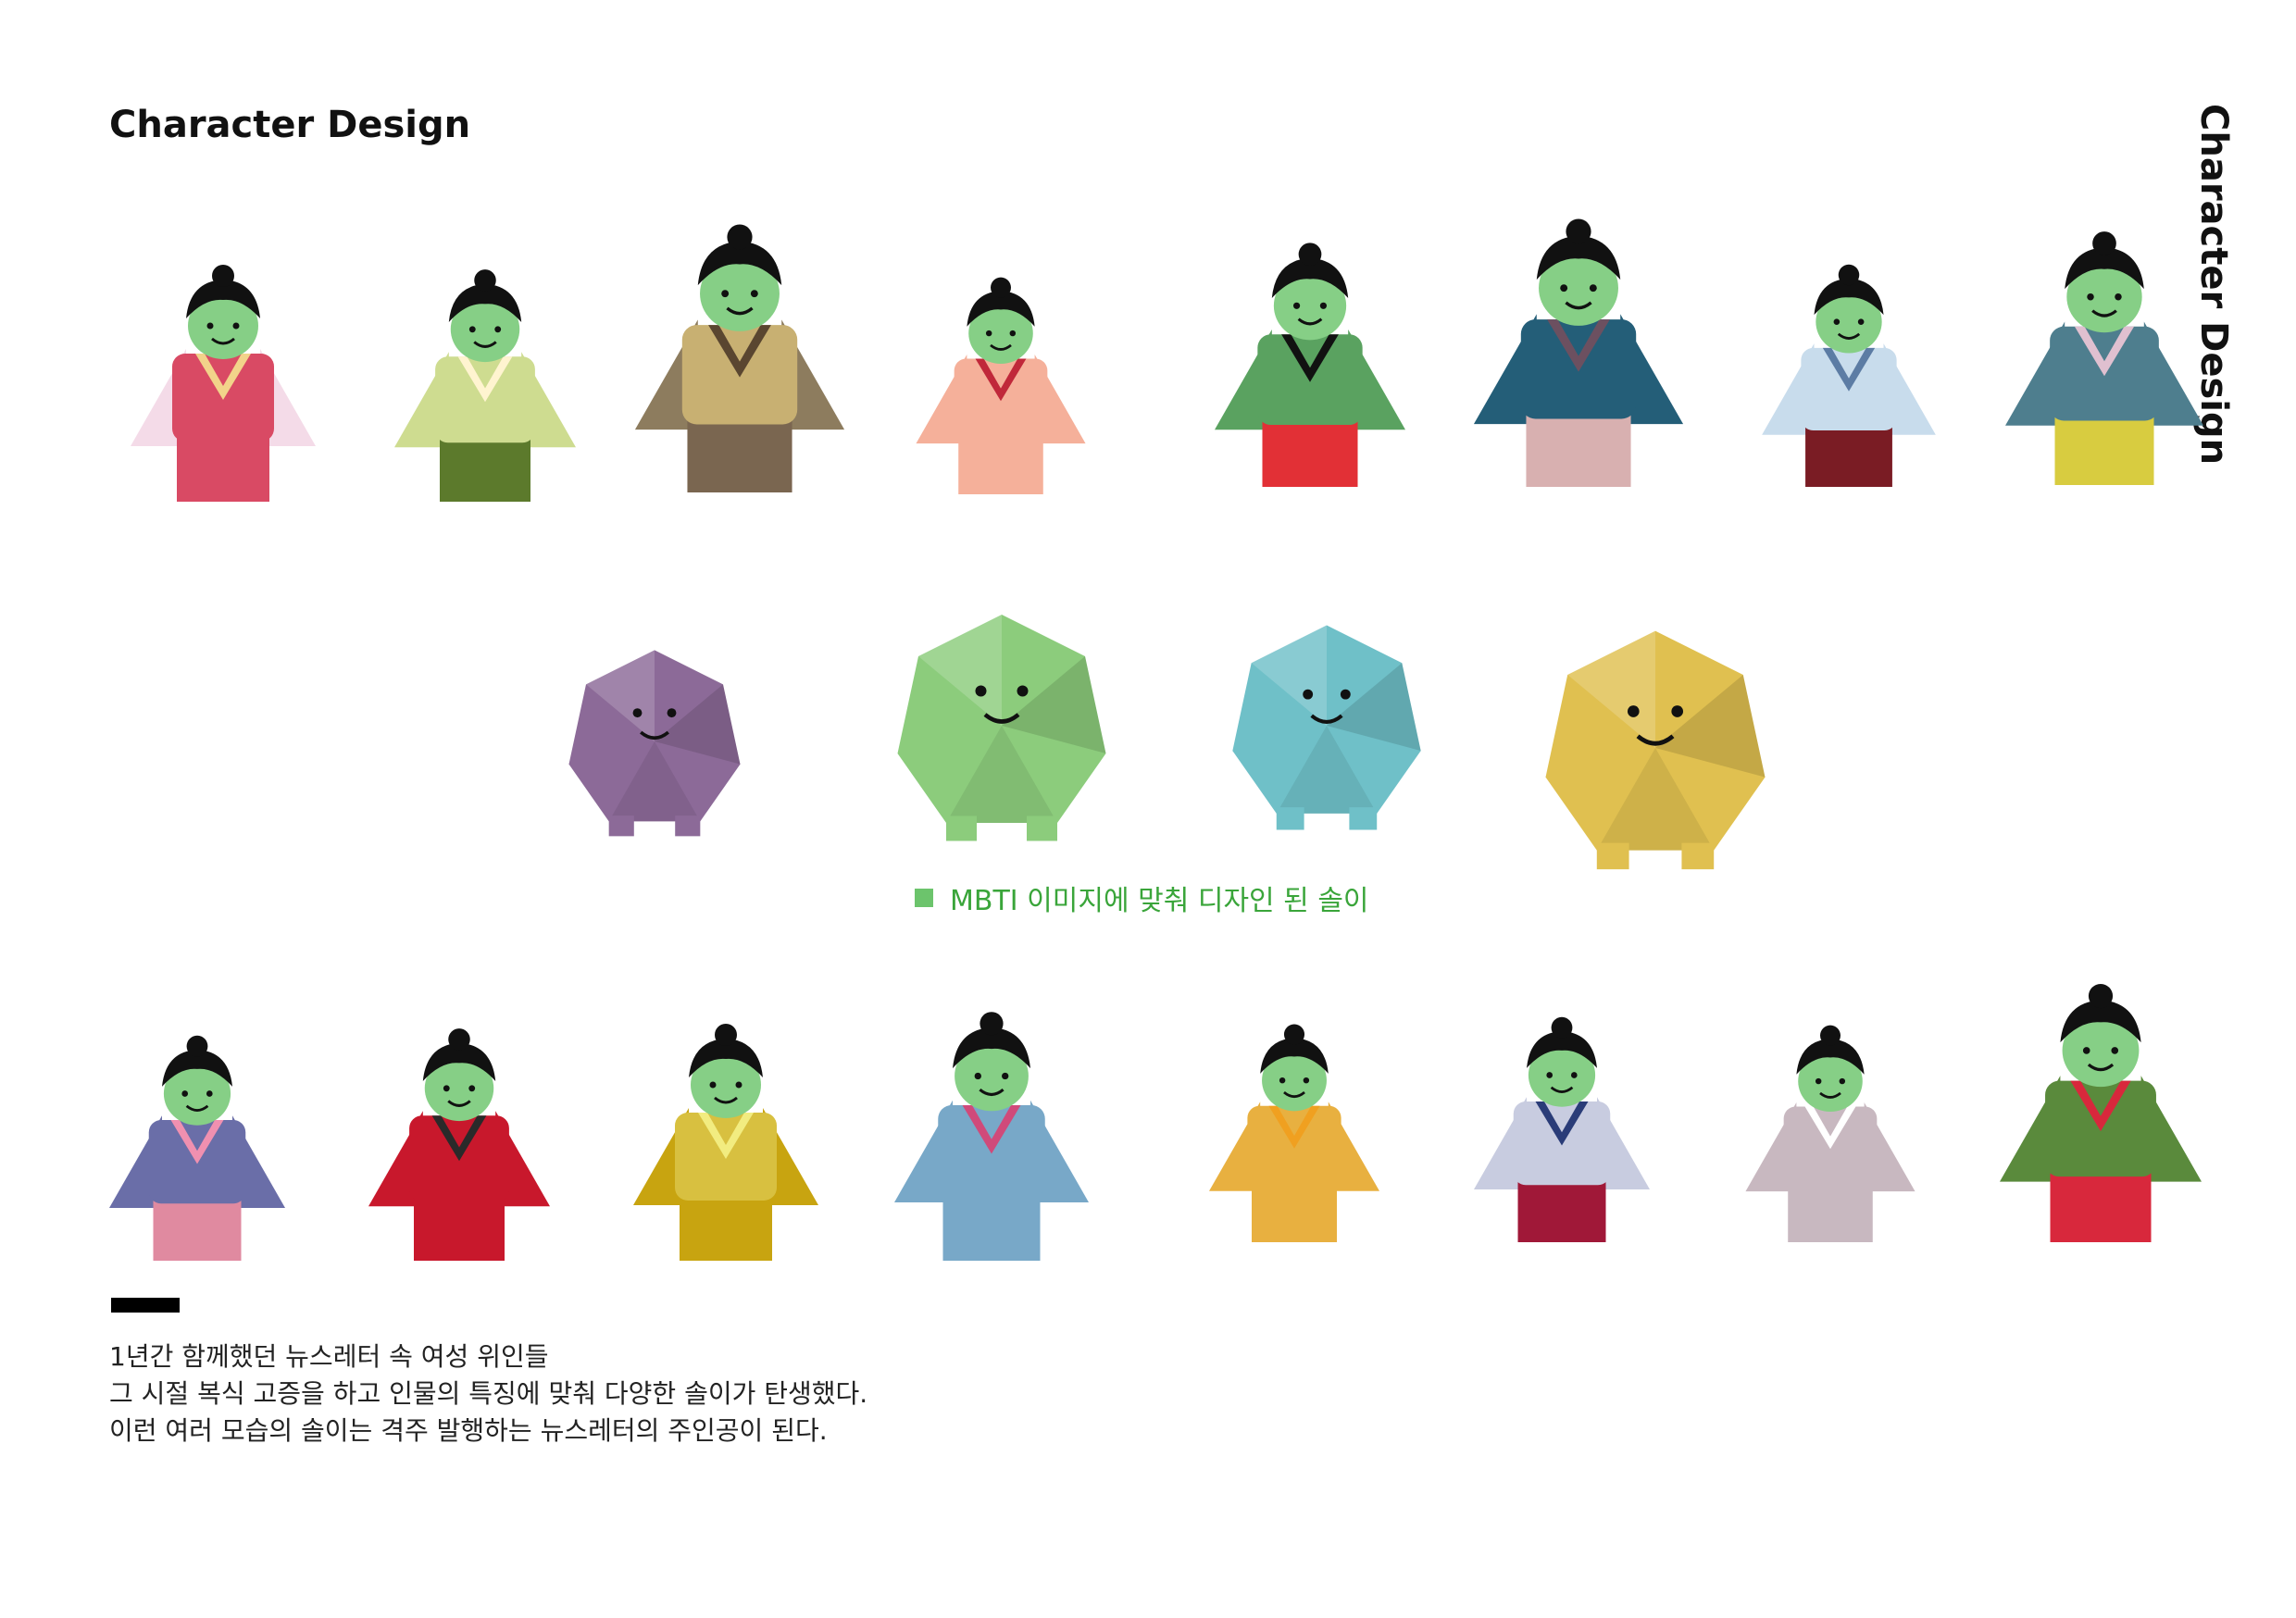  What do you see at coordinates (468, 1430) in the screenshot?
I see `description-line: 이런 여러 모습의 솔이는 격주 발행하는 뉴스레터의 주인공이 된다.` at bounding box center [468, 1430].